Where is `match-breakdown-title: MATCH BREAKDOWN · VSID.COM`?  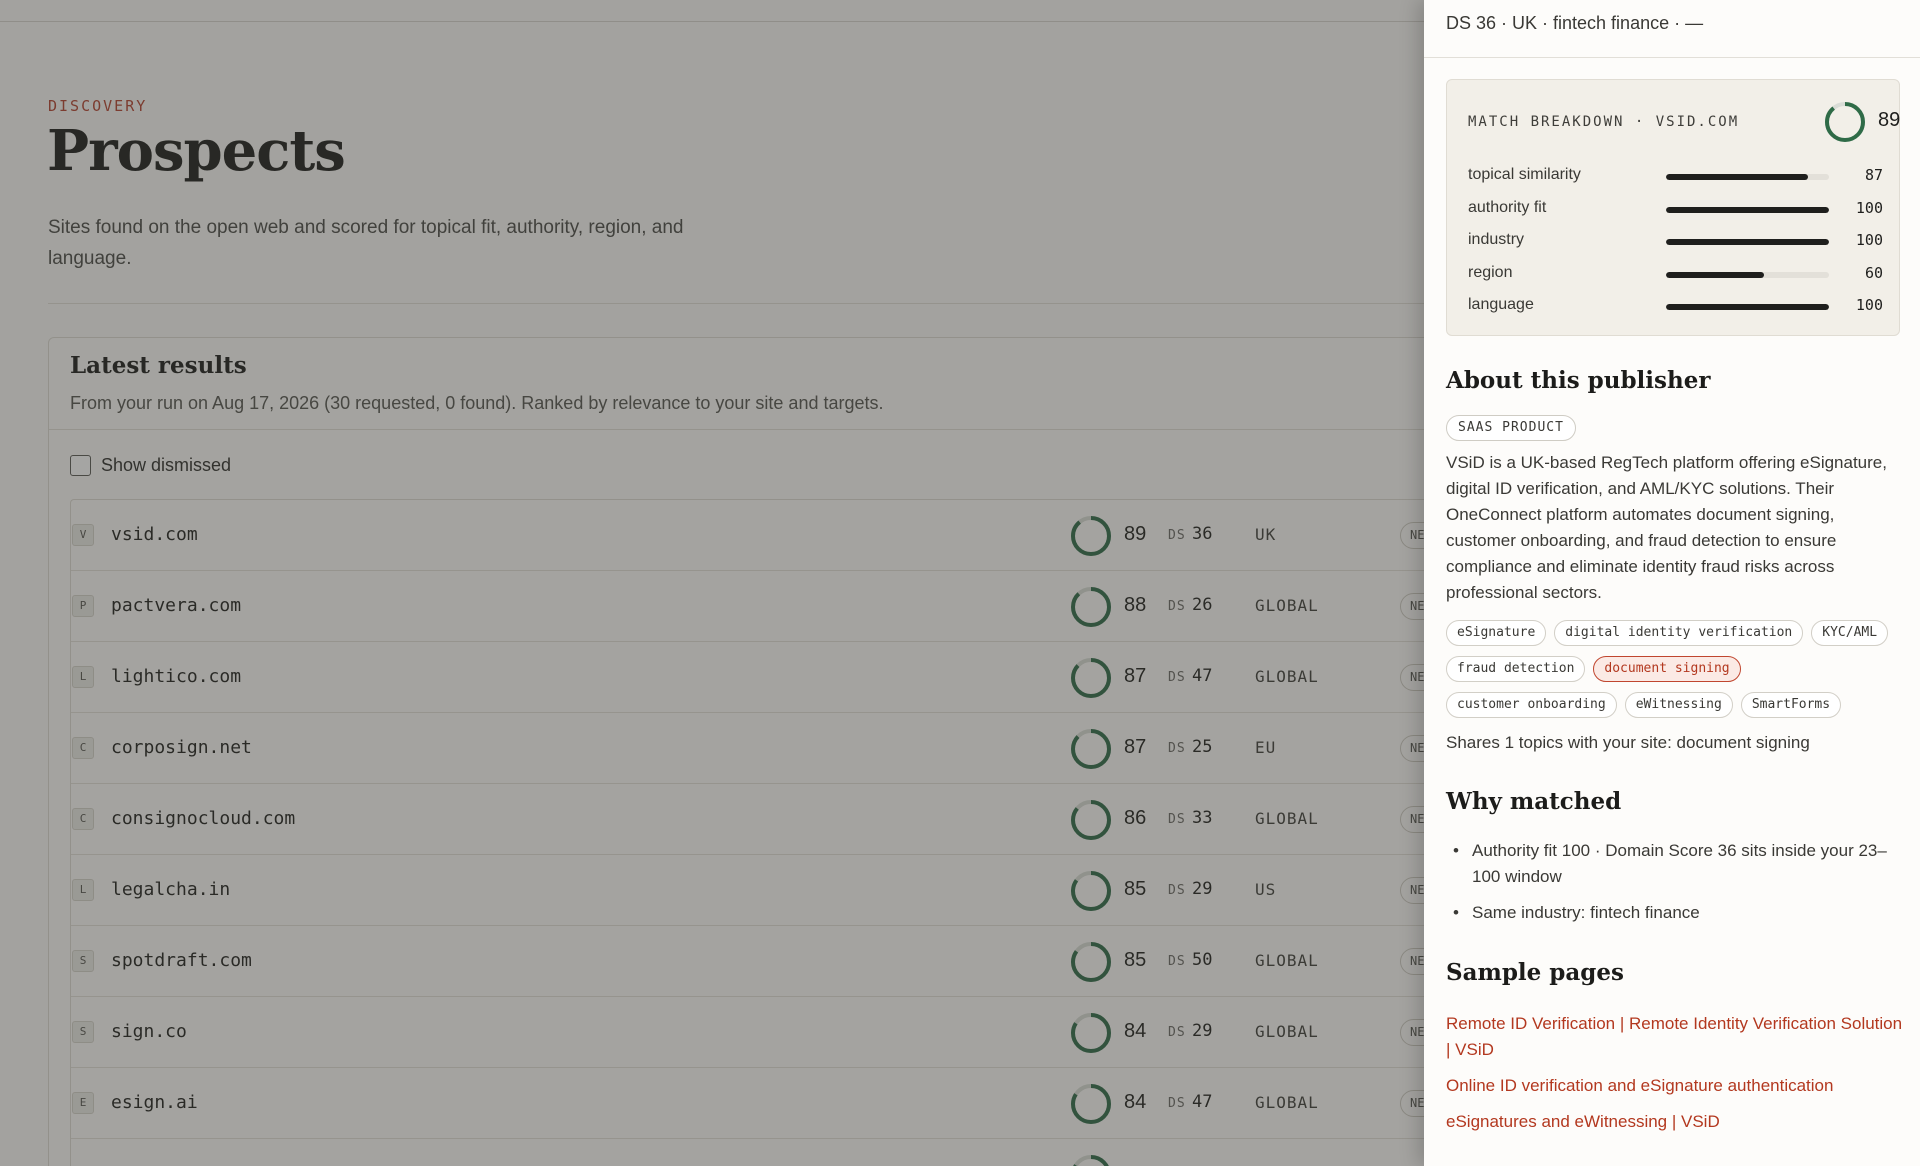 match-breakdown-title: MATCH BREAKDOWN · VSID.COM is located at coordinates (1604, 122).